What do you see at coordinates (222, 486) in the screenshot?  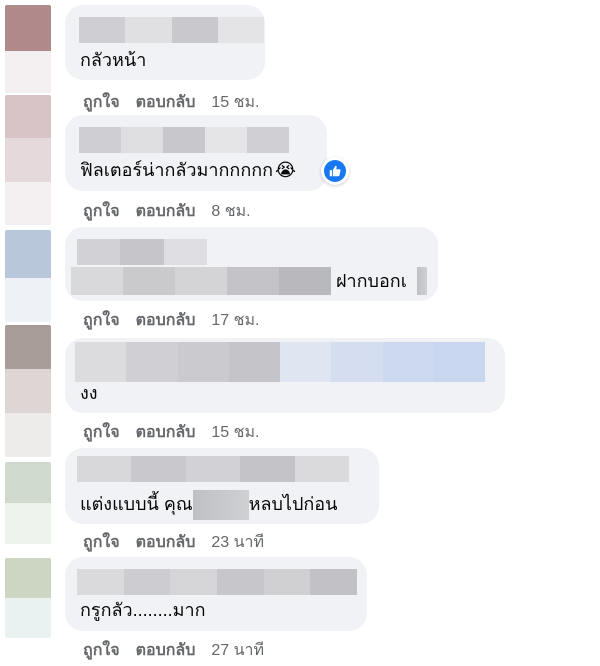 I see `comment-bubble: แต่งแบบนี้ คุณ หลบไปก่อน` at bounding box center [222, 486].